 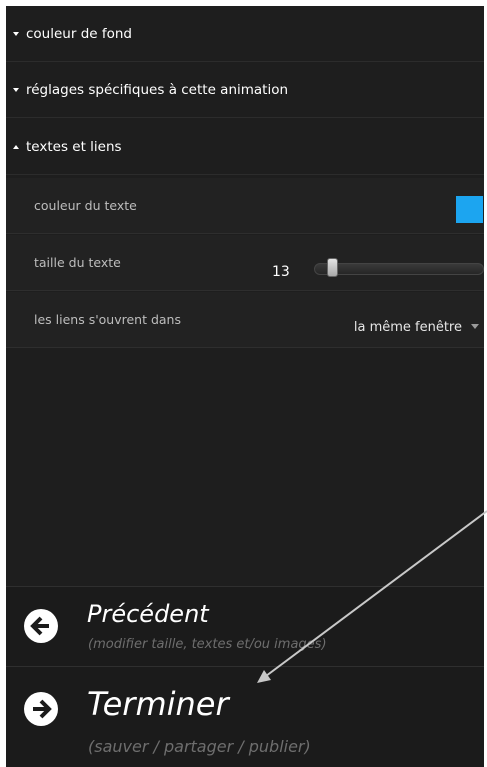 What do you see at coordinates (281, 272) in the screenshot?
I see `text-size-value: 13` at bounding box center [281, 272].